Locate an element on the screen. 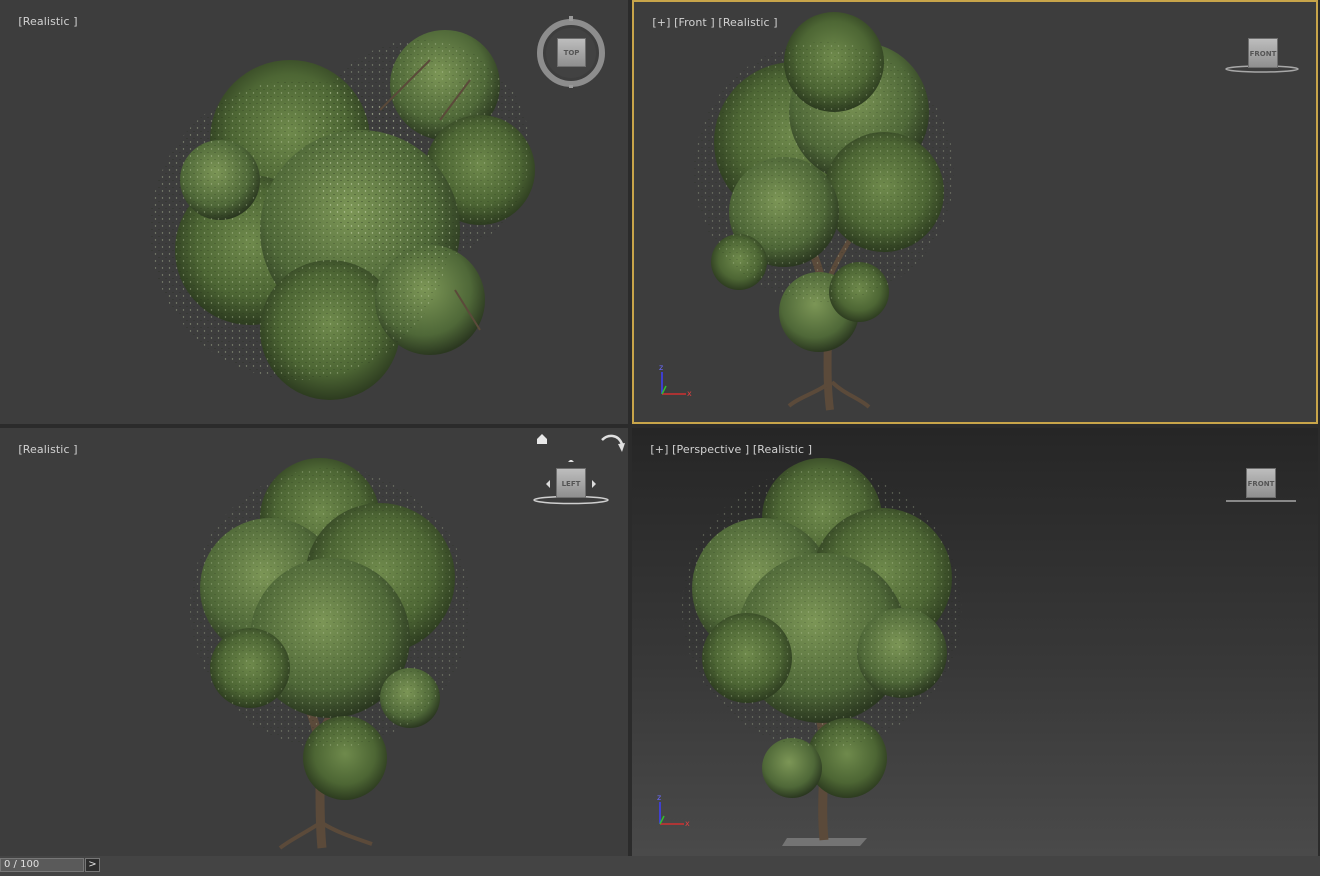 Image resolution: width=1320 pixels, height=876 pixels. viewcube-face-left: LEFT is located at coordinates (571, 483).